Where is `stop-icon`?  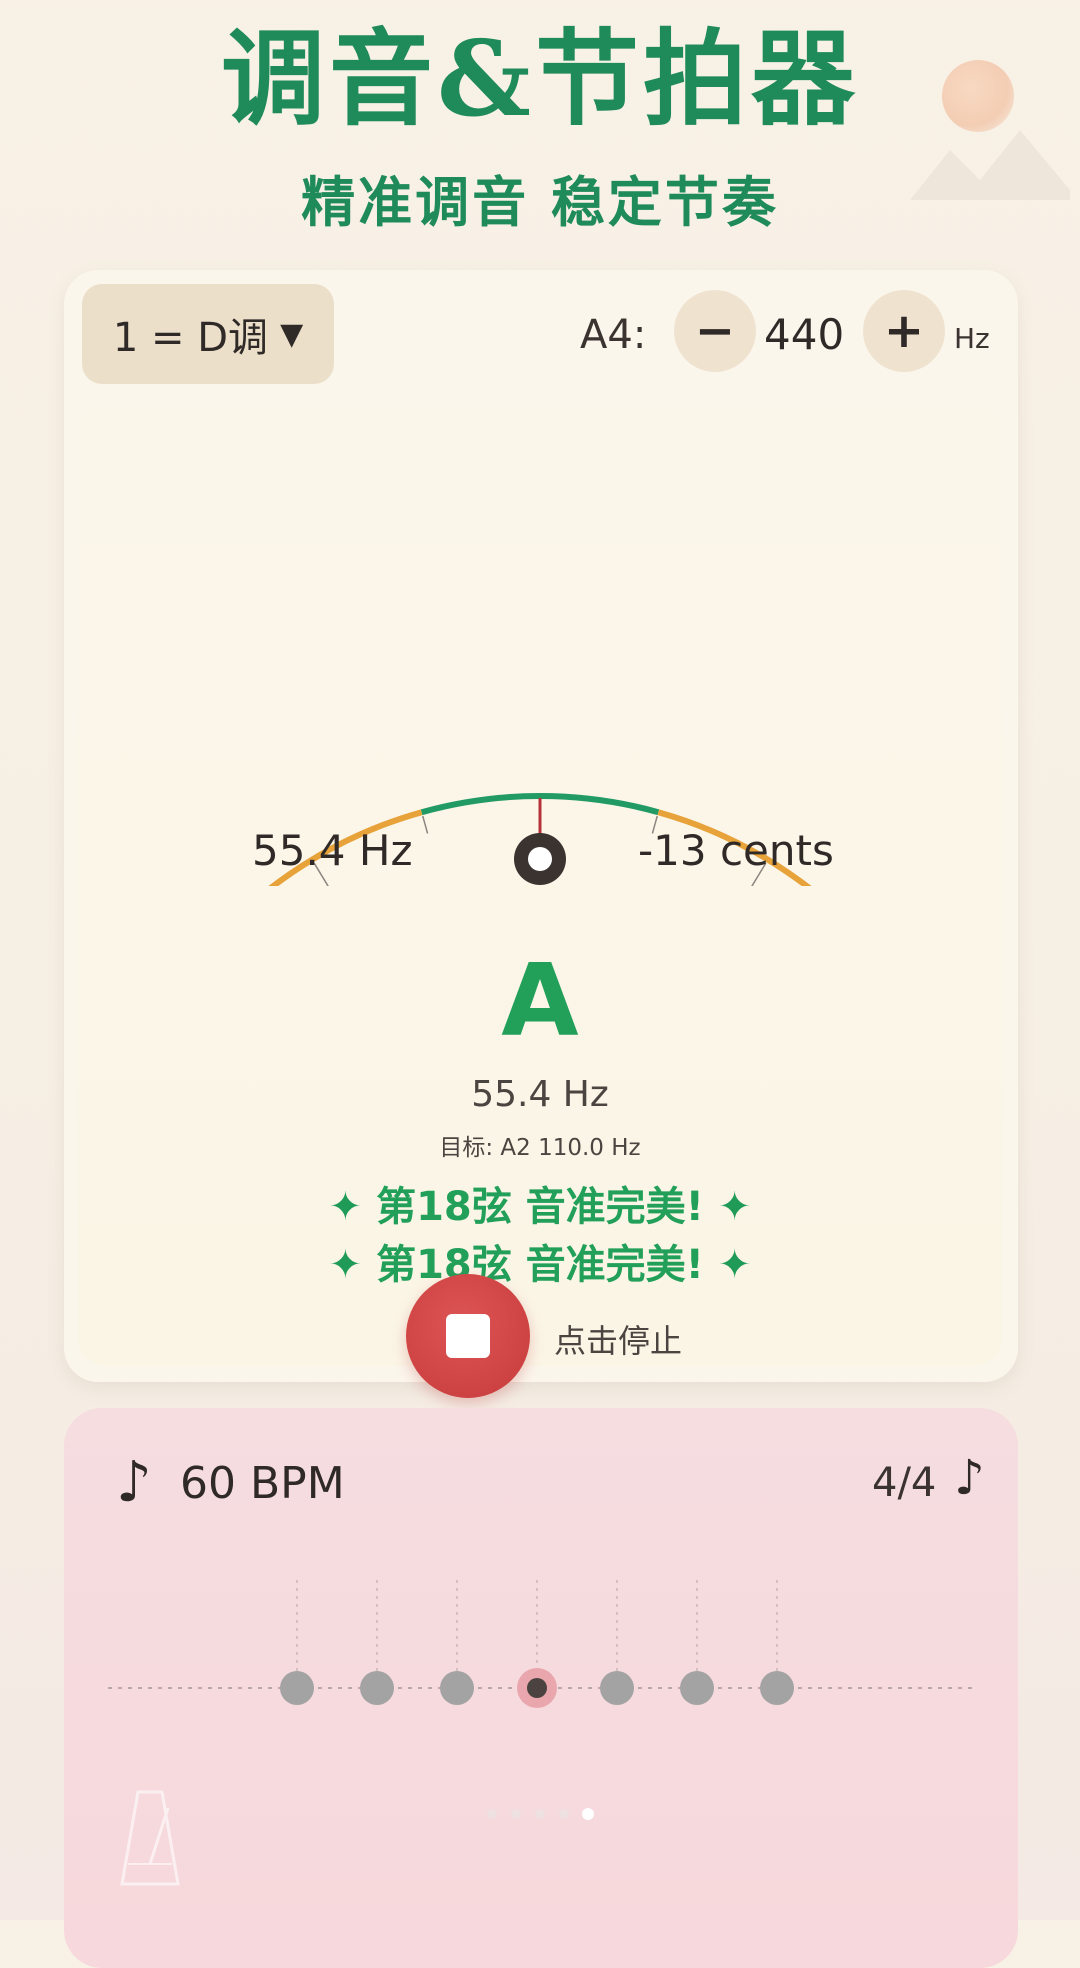 stop-icon is located at coordinates (468, 1336).